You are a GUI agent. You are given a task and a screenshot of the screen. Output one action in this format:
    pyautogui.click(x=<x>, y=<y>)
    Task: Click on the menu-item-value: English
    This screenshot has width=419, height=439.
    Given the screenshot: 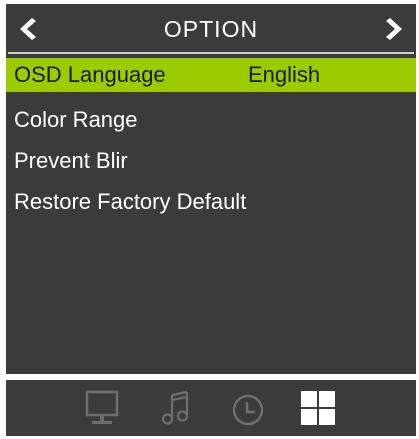 What is the action you would take?
    pyautogui.click(x=284, y=74)
    